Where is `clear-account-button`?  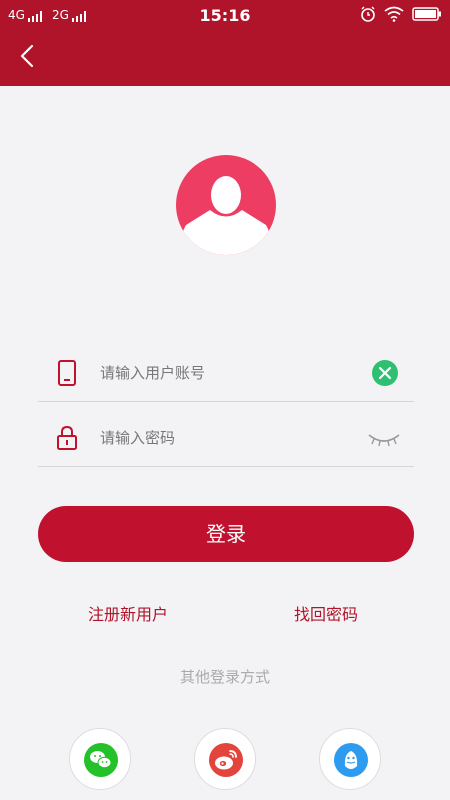
clear-account-button is located at coordinates (385, 373).